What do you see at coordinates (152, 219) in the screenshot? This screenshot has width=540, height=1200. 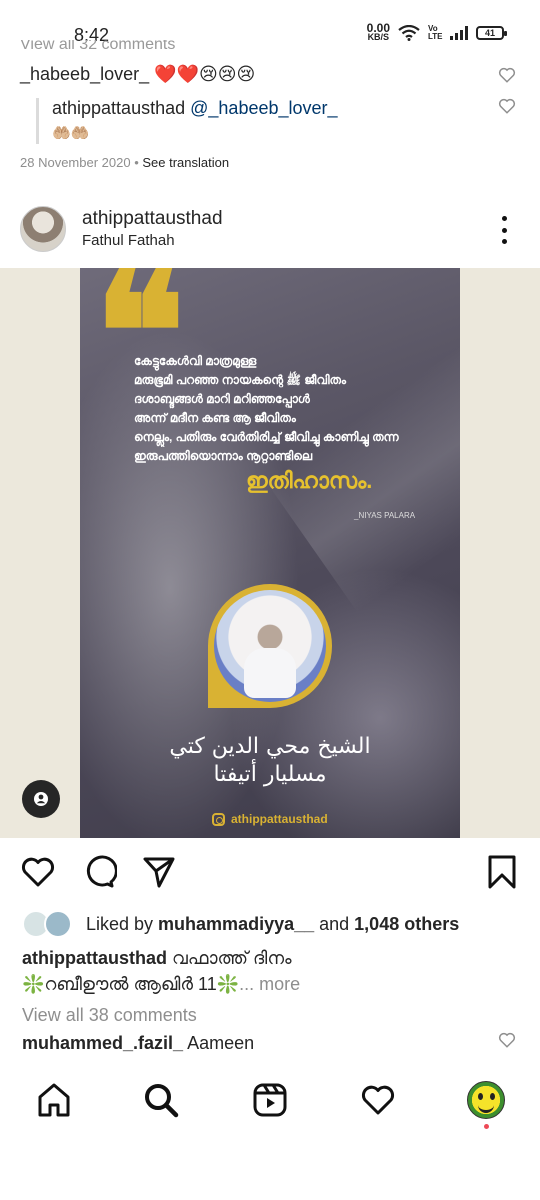 I see `post-username: athippattausthad` at bounding box center [152, 219].